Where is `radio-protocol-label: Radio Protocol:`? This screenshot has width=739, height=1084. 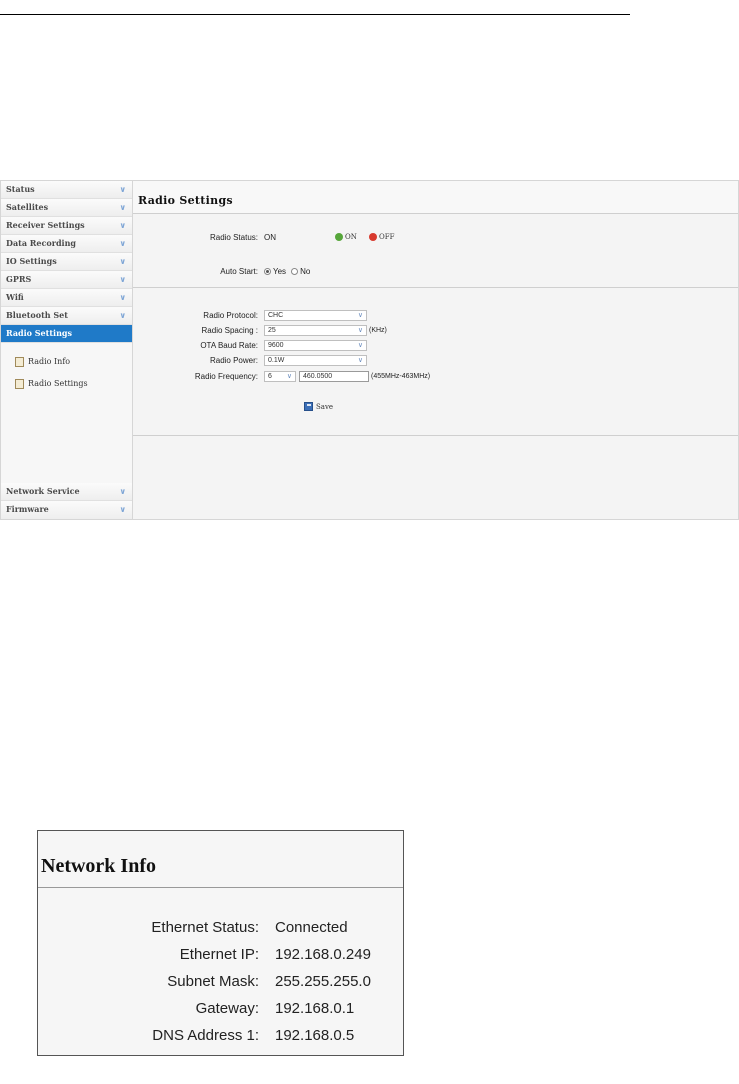 radio-protocol-label: Radio Protocol: is located at coordinates (230, 315).